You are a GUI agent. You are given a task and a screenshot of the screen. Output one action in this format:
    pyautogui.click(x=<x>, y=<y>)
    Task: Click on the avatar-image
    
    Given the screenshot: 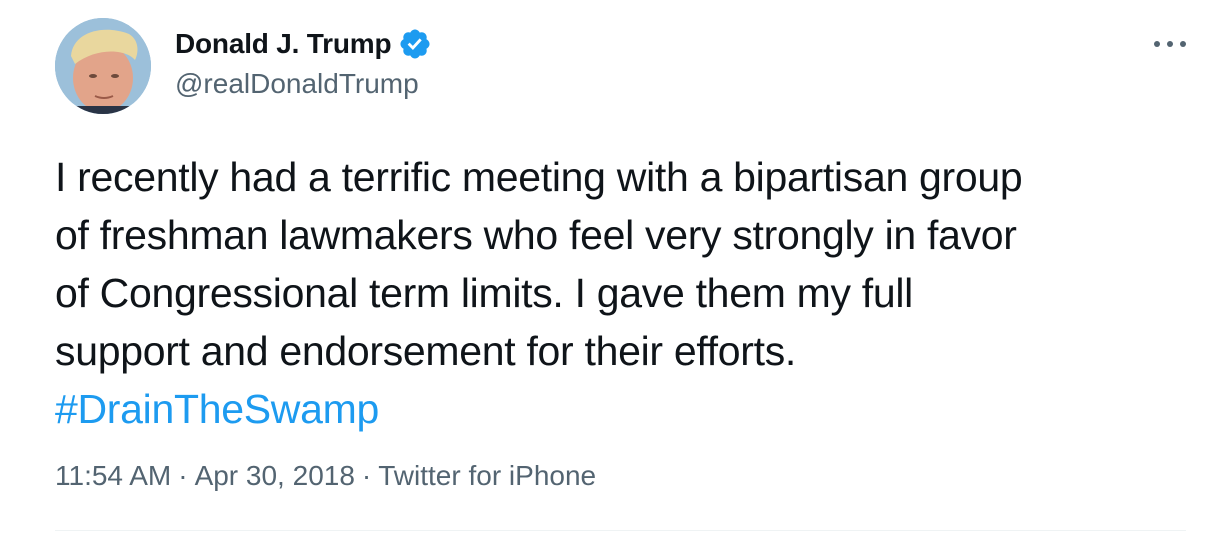 What is the action you would take?
    pyautogui.click(x=103, y=66)
    